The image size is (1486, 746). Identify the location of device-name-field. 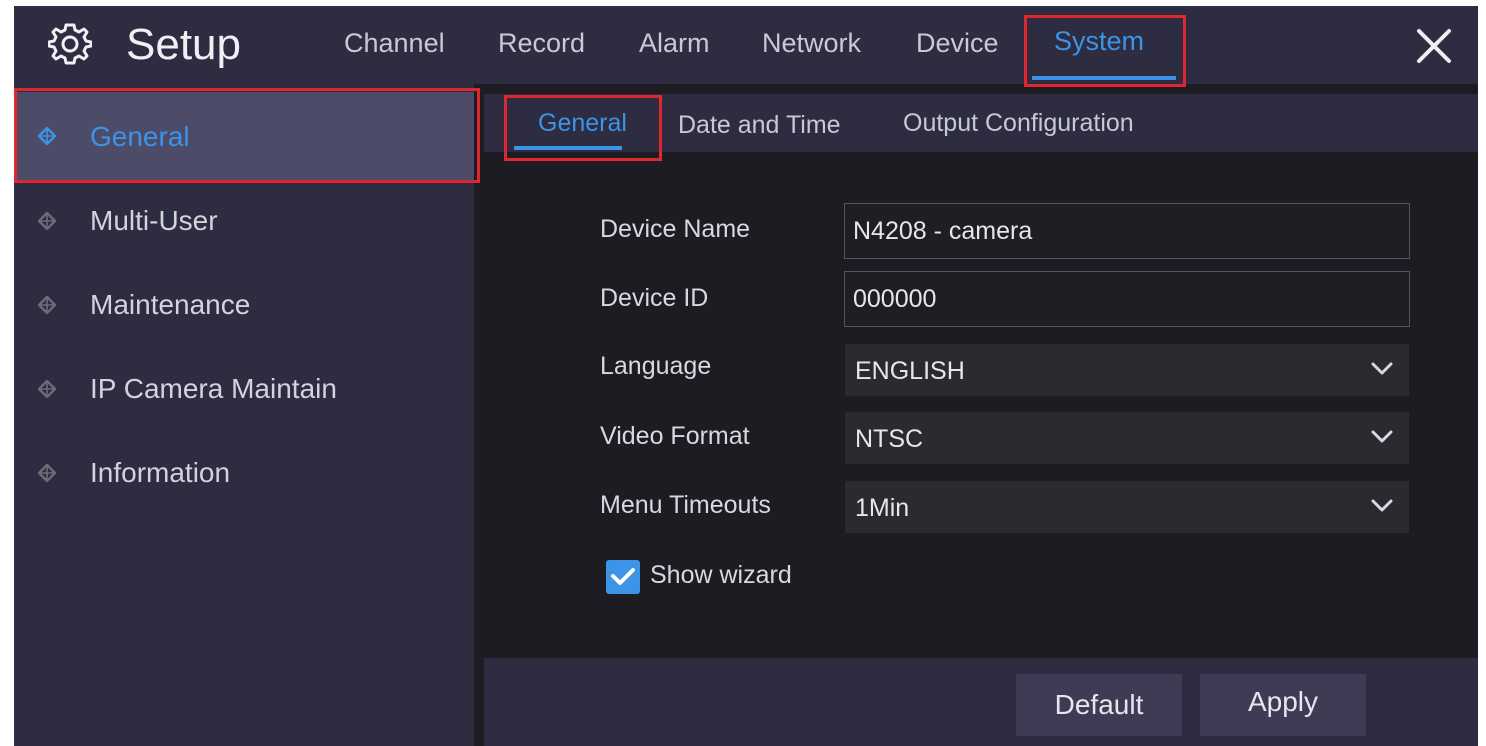
(1127, 231).